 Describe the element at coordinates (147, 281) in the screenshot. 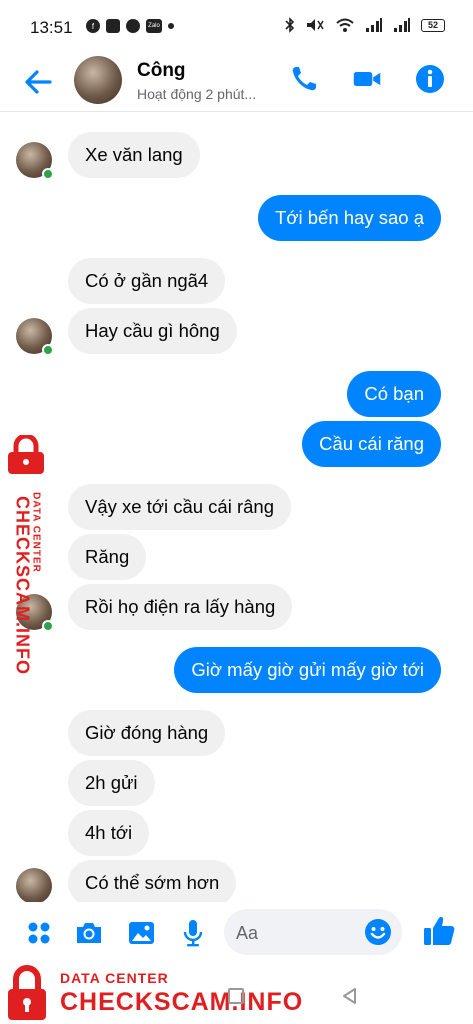

I see `message-bubble-incoming: Có ở gần ngã4` at that location.